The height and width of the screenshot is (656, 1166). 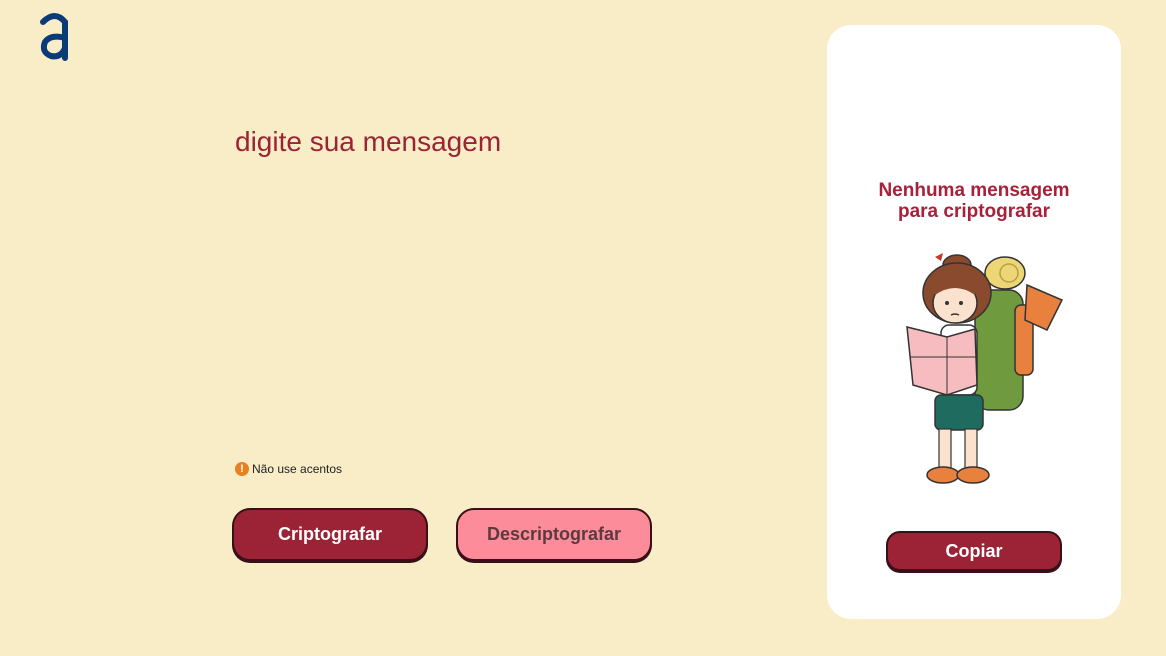 What do you see at coordinates (974, 211) in the screenshot?
I see `empty-title-line-2: para criptografar` at bounding box center [974, 211].